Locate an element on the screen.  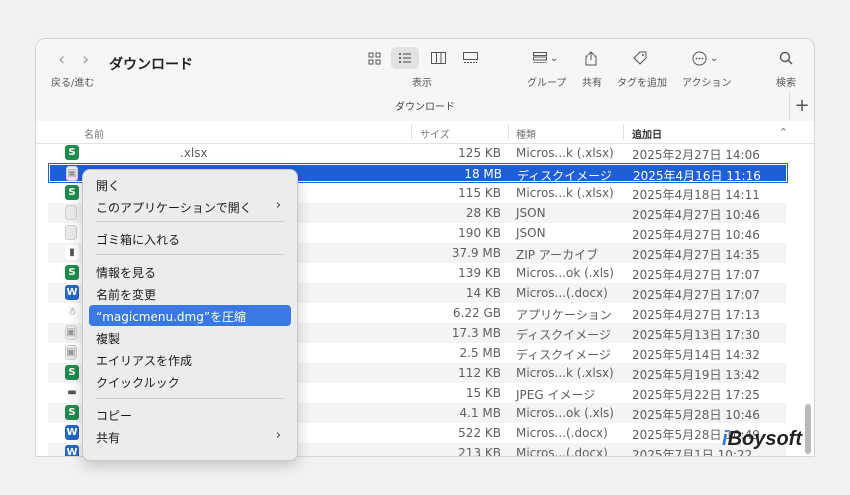
menu-item-share: 共有 › is located at coordinates (190, 436).